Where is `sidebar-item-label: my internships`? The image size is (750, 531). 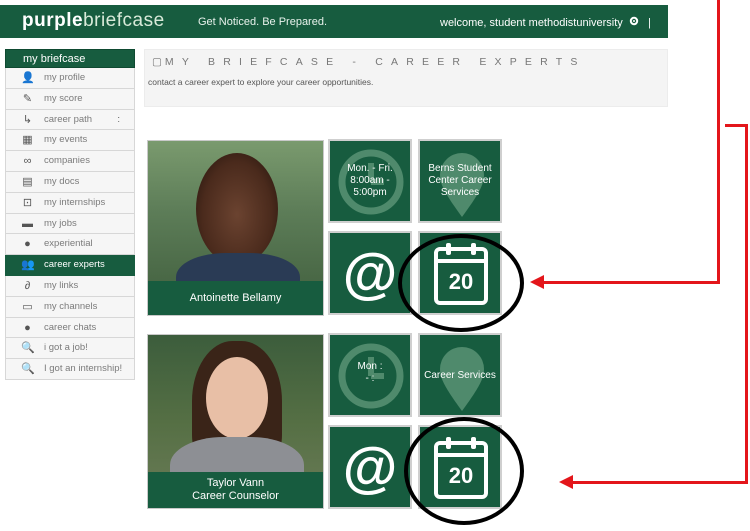
sidebar-item-label: my internships is located at coordinates (75, 202).